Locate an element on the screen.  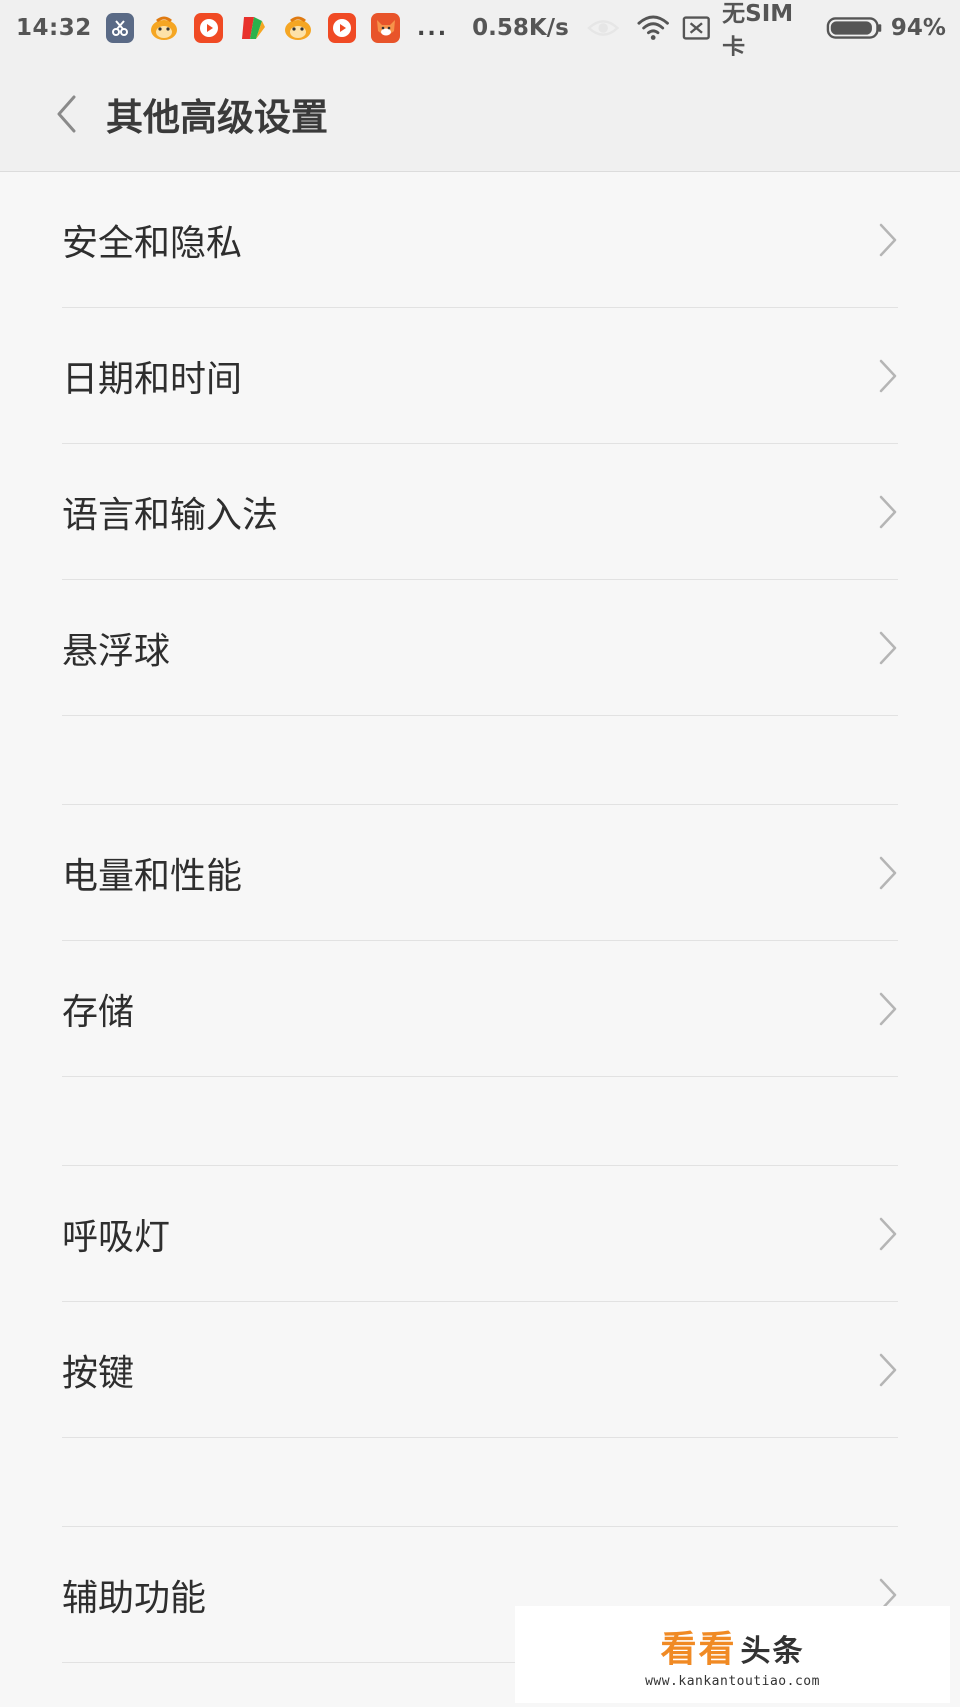
battery-percent: 94% is located at coordinates (918, 28).